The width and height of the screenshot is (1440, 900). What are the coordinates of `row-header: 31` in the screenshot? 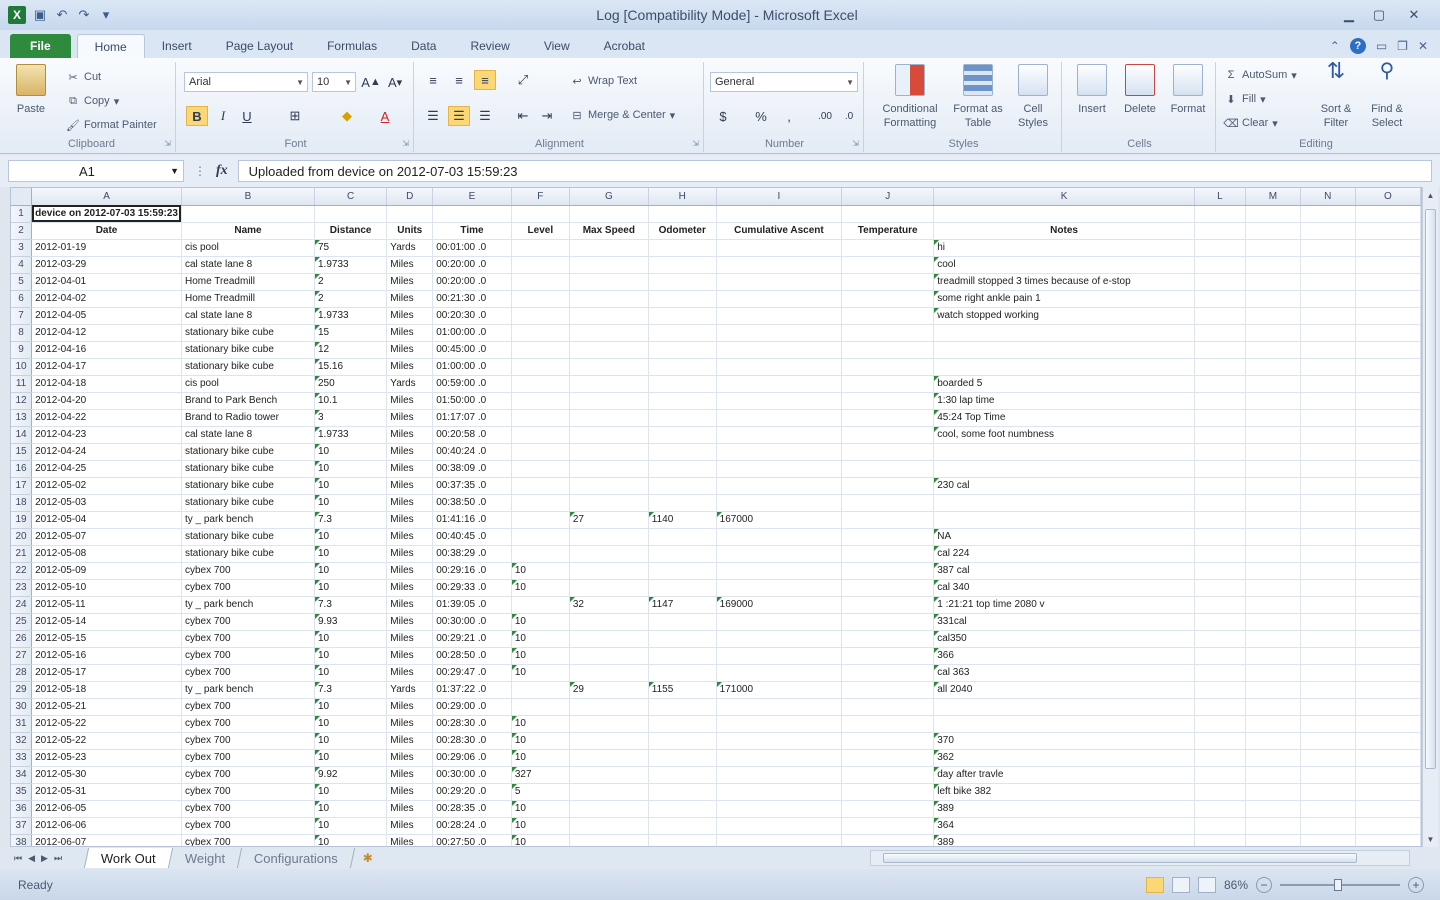 It's located at (22, 724).